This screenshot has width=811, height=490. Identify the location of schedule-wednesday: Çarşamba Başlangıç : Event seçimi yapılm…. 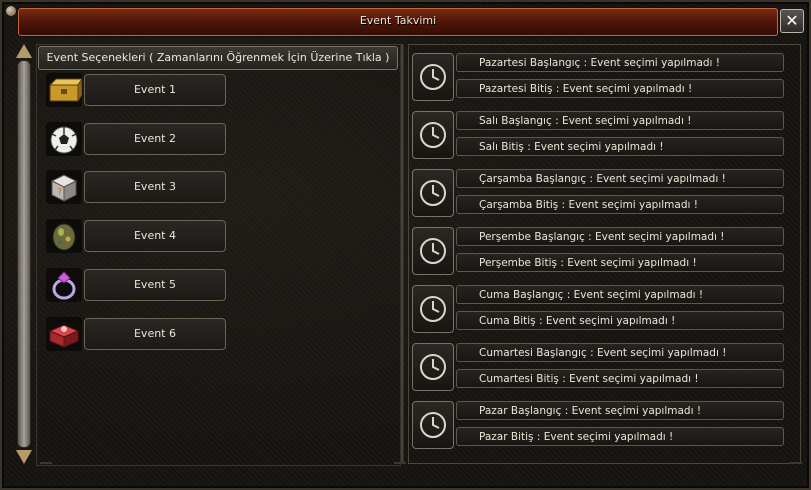
(599, 193).